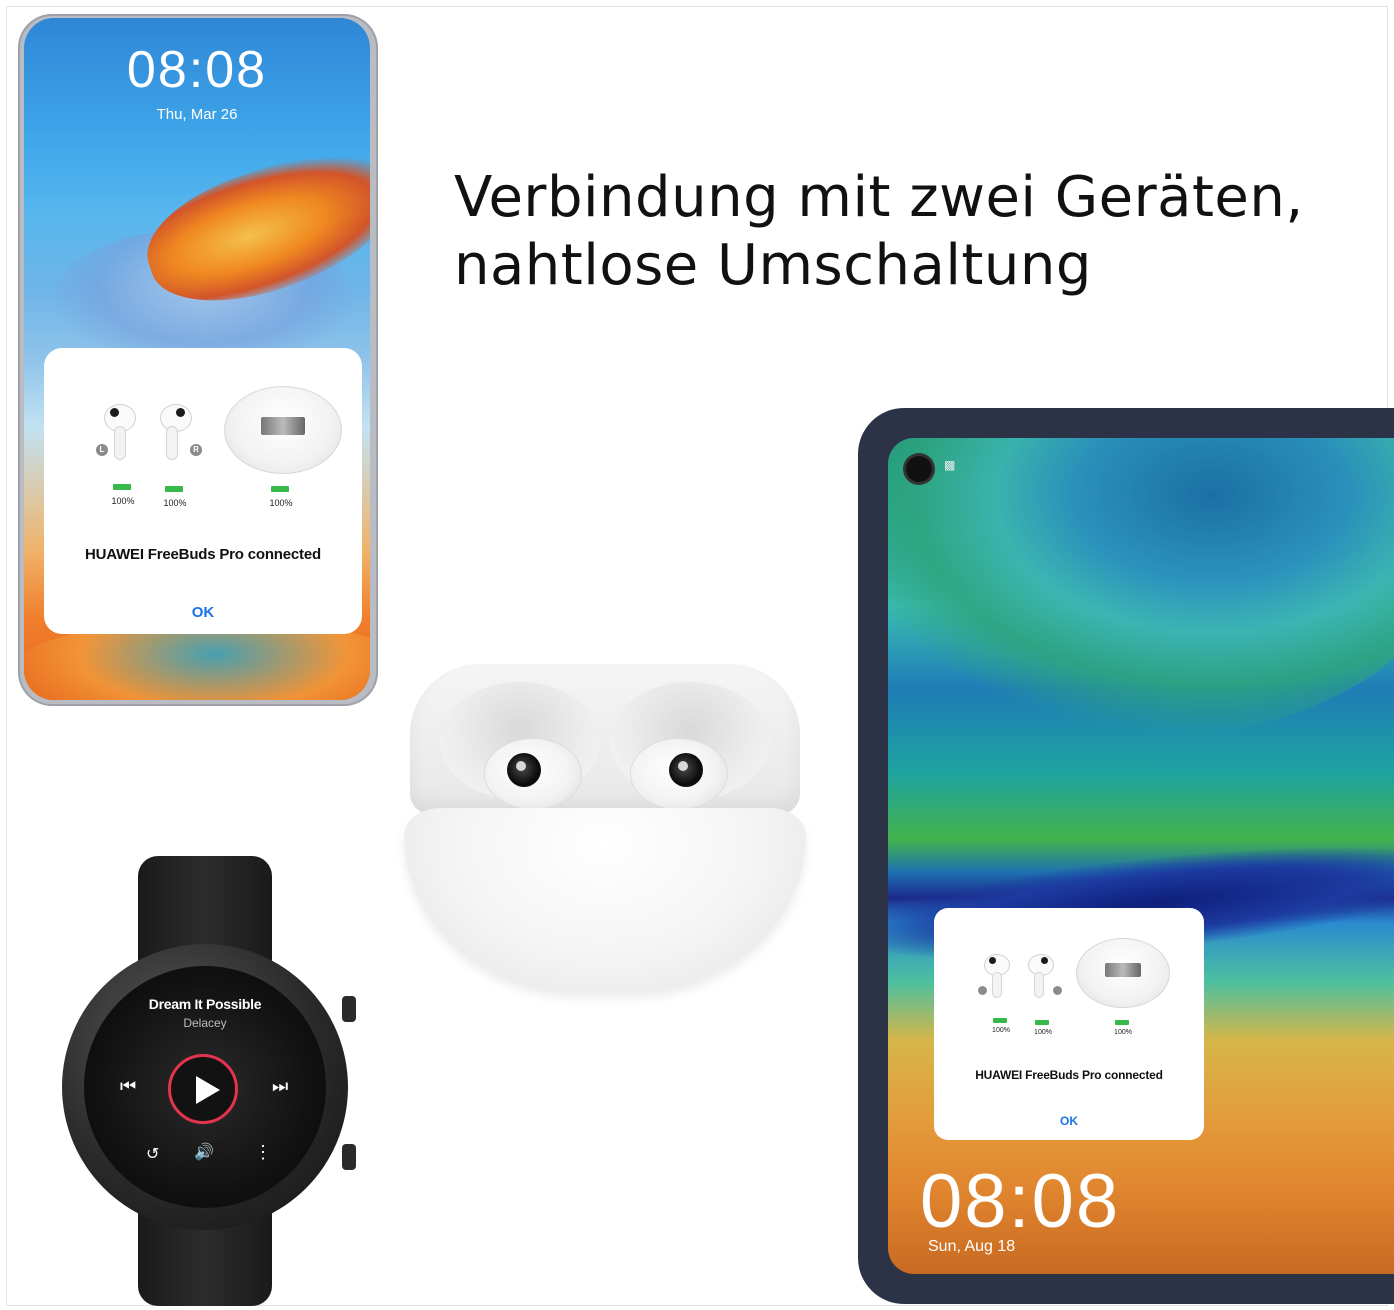 This screenshot has width=1394, height=1310. What do you see at coordinates (128, 1086) in the screenshot?
I see `previous-track-icon: ⏮` at bounding box center [128, 1086].